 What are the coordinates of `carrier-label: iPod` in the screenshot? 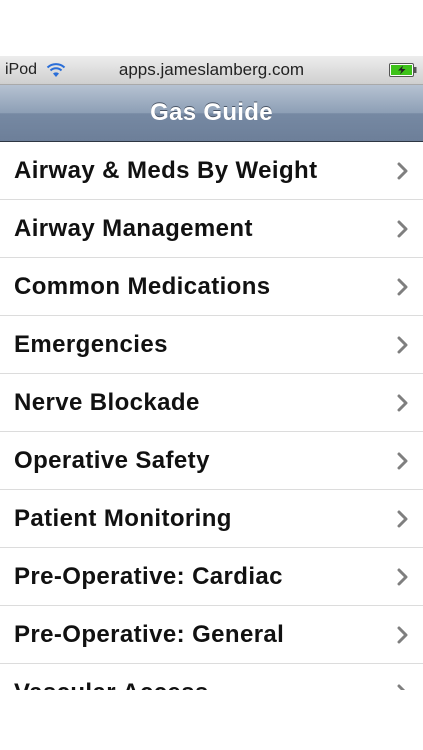 It's located at (21, 69).